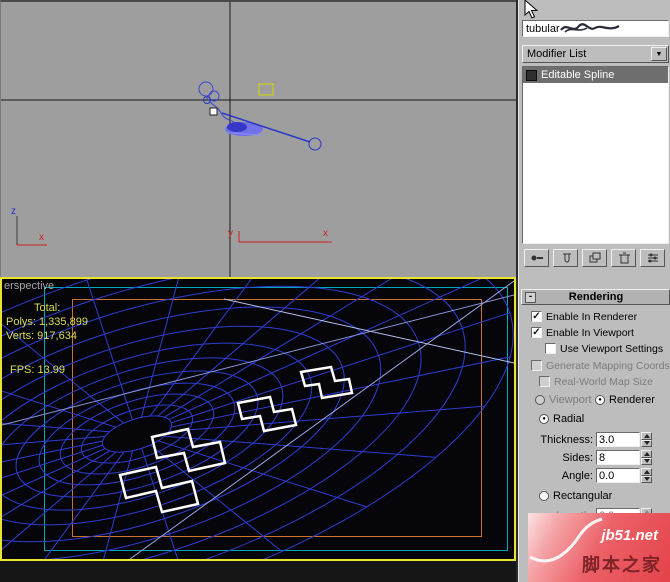 This screenshot has height=582, width=670. What do you see at coordinates (41, 336) in the screenshot?
I see `stat-verts: Verts: 917,634` at bounding box center [41, 336].